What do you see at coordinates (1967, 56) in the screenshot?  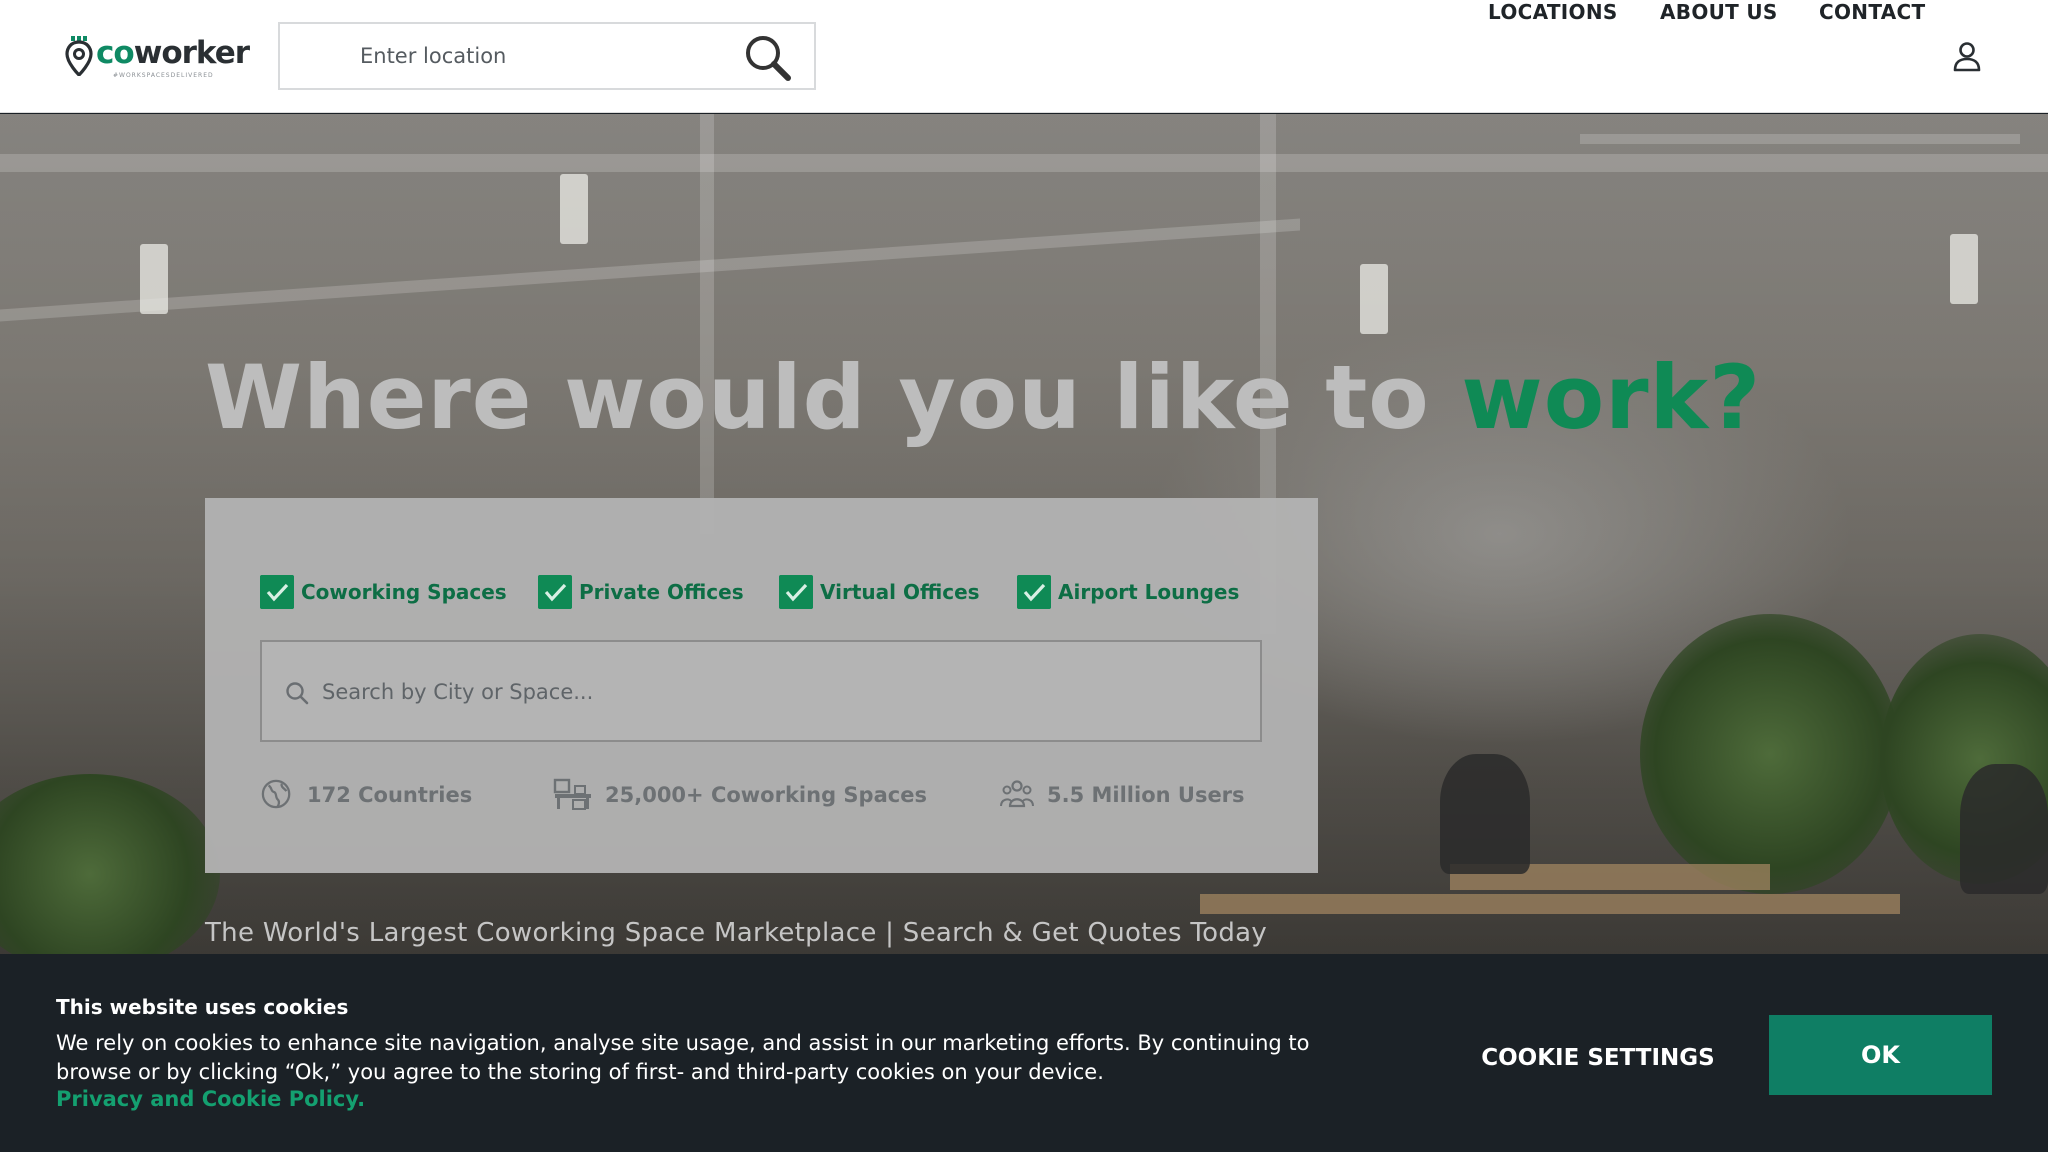 I see `user-account-icon` at bounding box center [1967, 56].